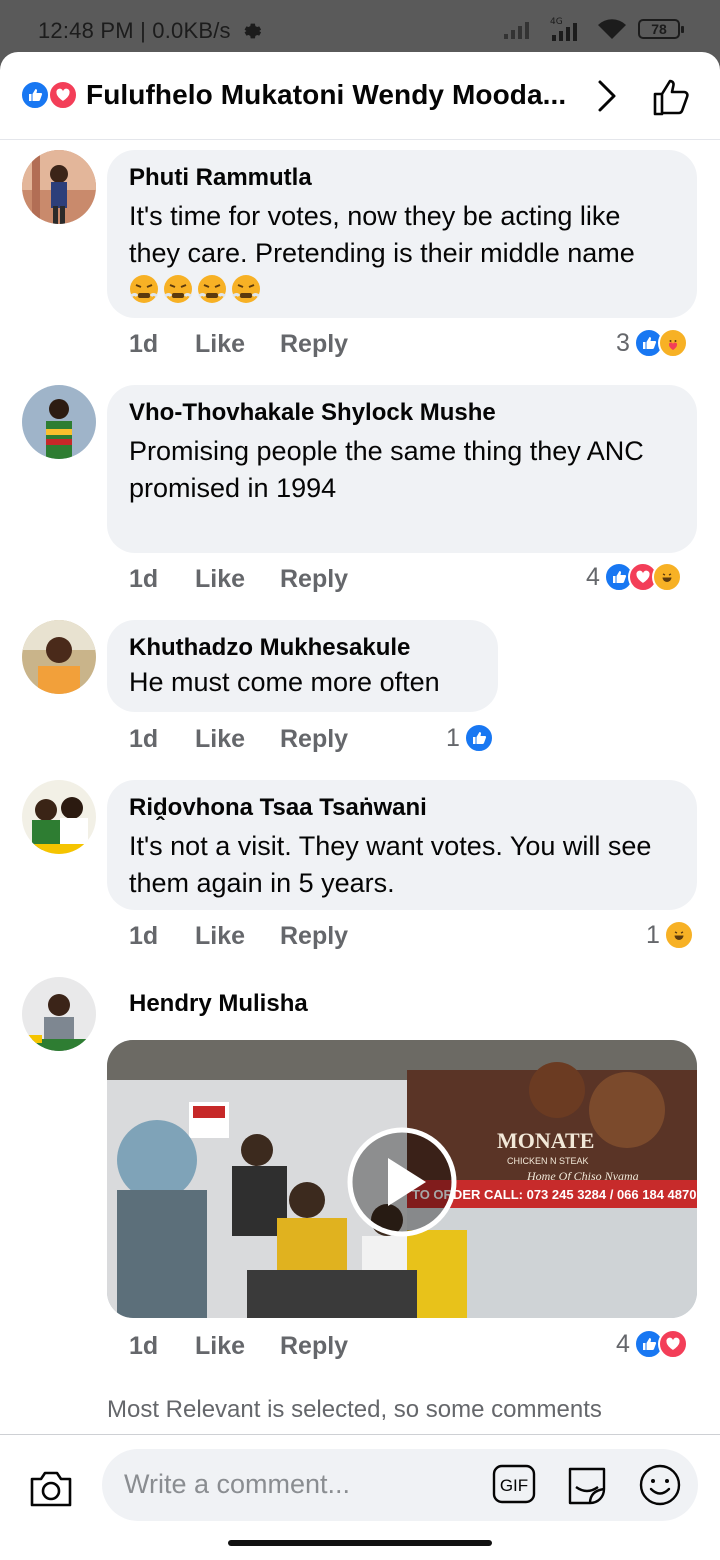 The height and width of the screenshot is (1560, 720). What do you see at coordinates (402, 178) in the screenshot?
I see `comment-author: Phuti Rammutla` at bounding box center [402, 178].